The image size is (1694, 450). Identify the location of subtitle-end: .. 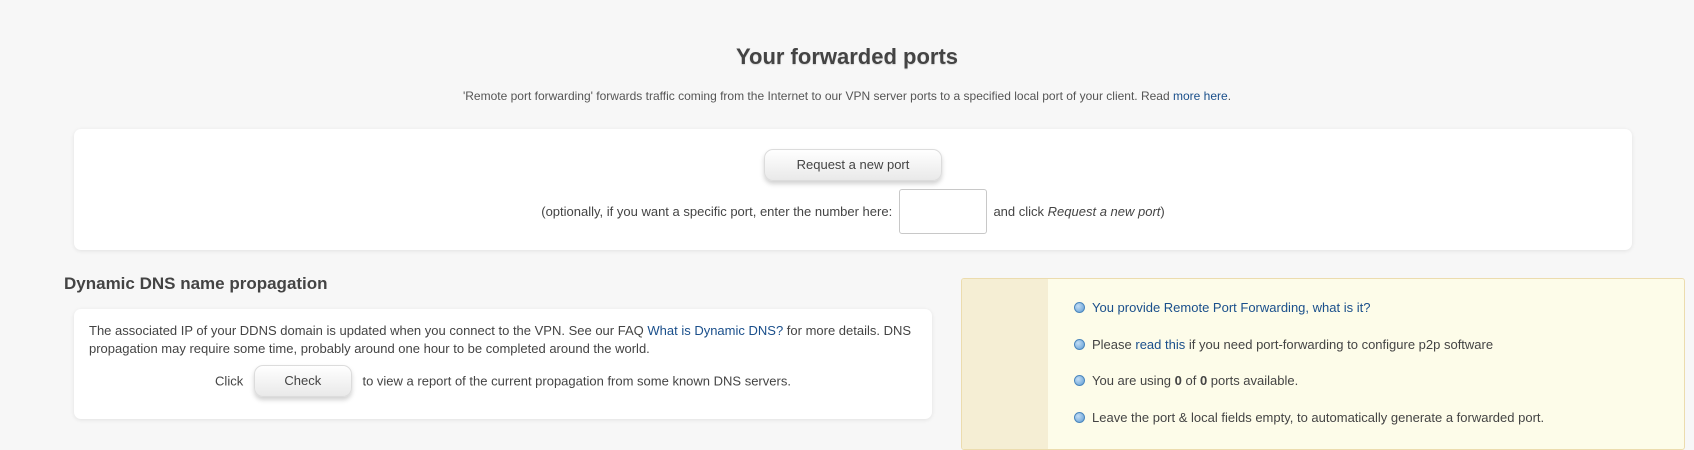
(1229, 96).